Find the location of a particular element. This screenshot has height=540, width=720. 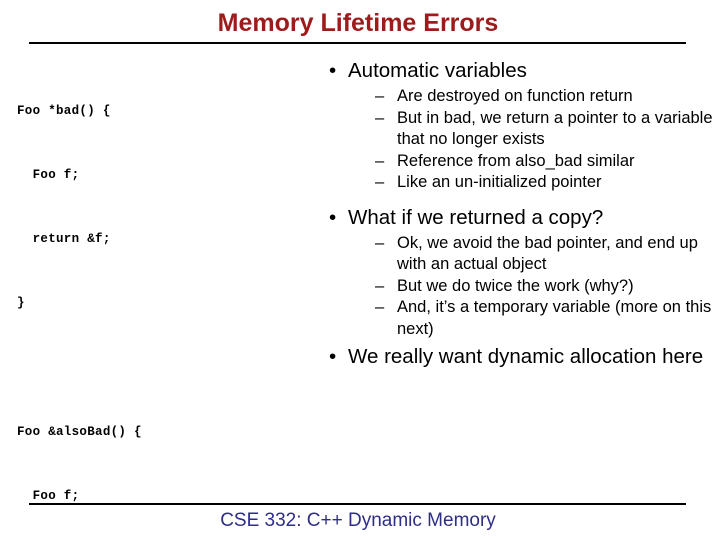

page-title: Memory Lifetime Errors is located at coordinates (358, 23).